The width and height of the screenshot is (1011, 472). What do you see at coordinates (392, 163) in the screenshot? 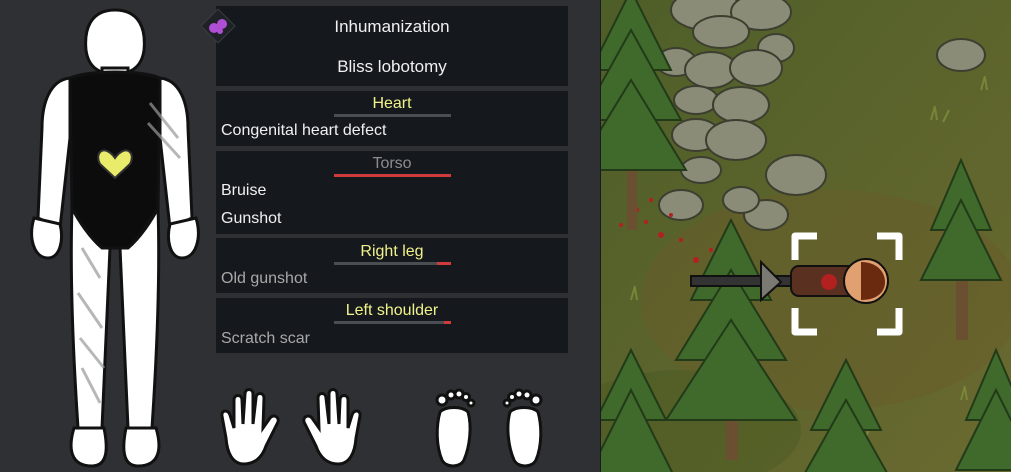
I see `body-part-title: Torso` at bounding box center [392, 163].